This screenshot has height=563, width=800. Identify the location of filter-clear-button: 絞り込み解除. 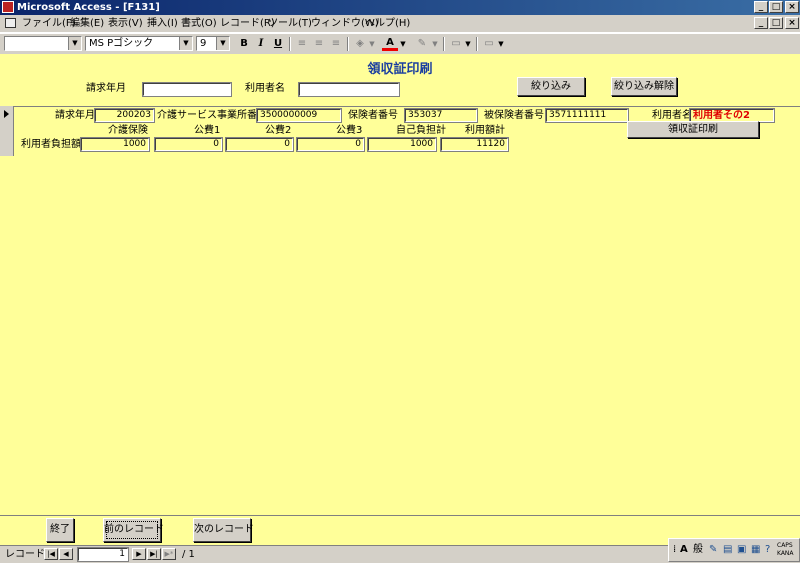
(644, 86).